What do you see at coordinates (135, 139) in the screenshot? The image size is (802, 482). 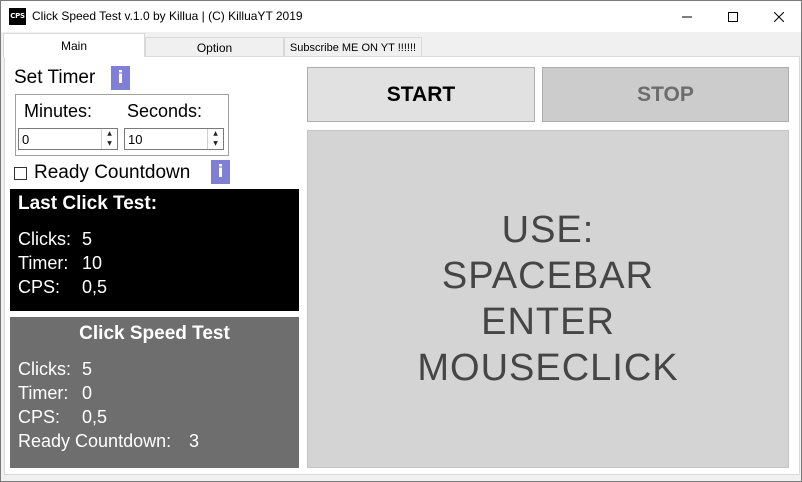 I see `seconds-value: 10` at bounding box center [135, 139].